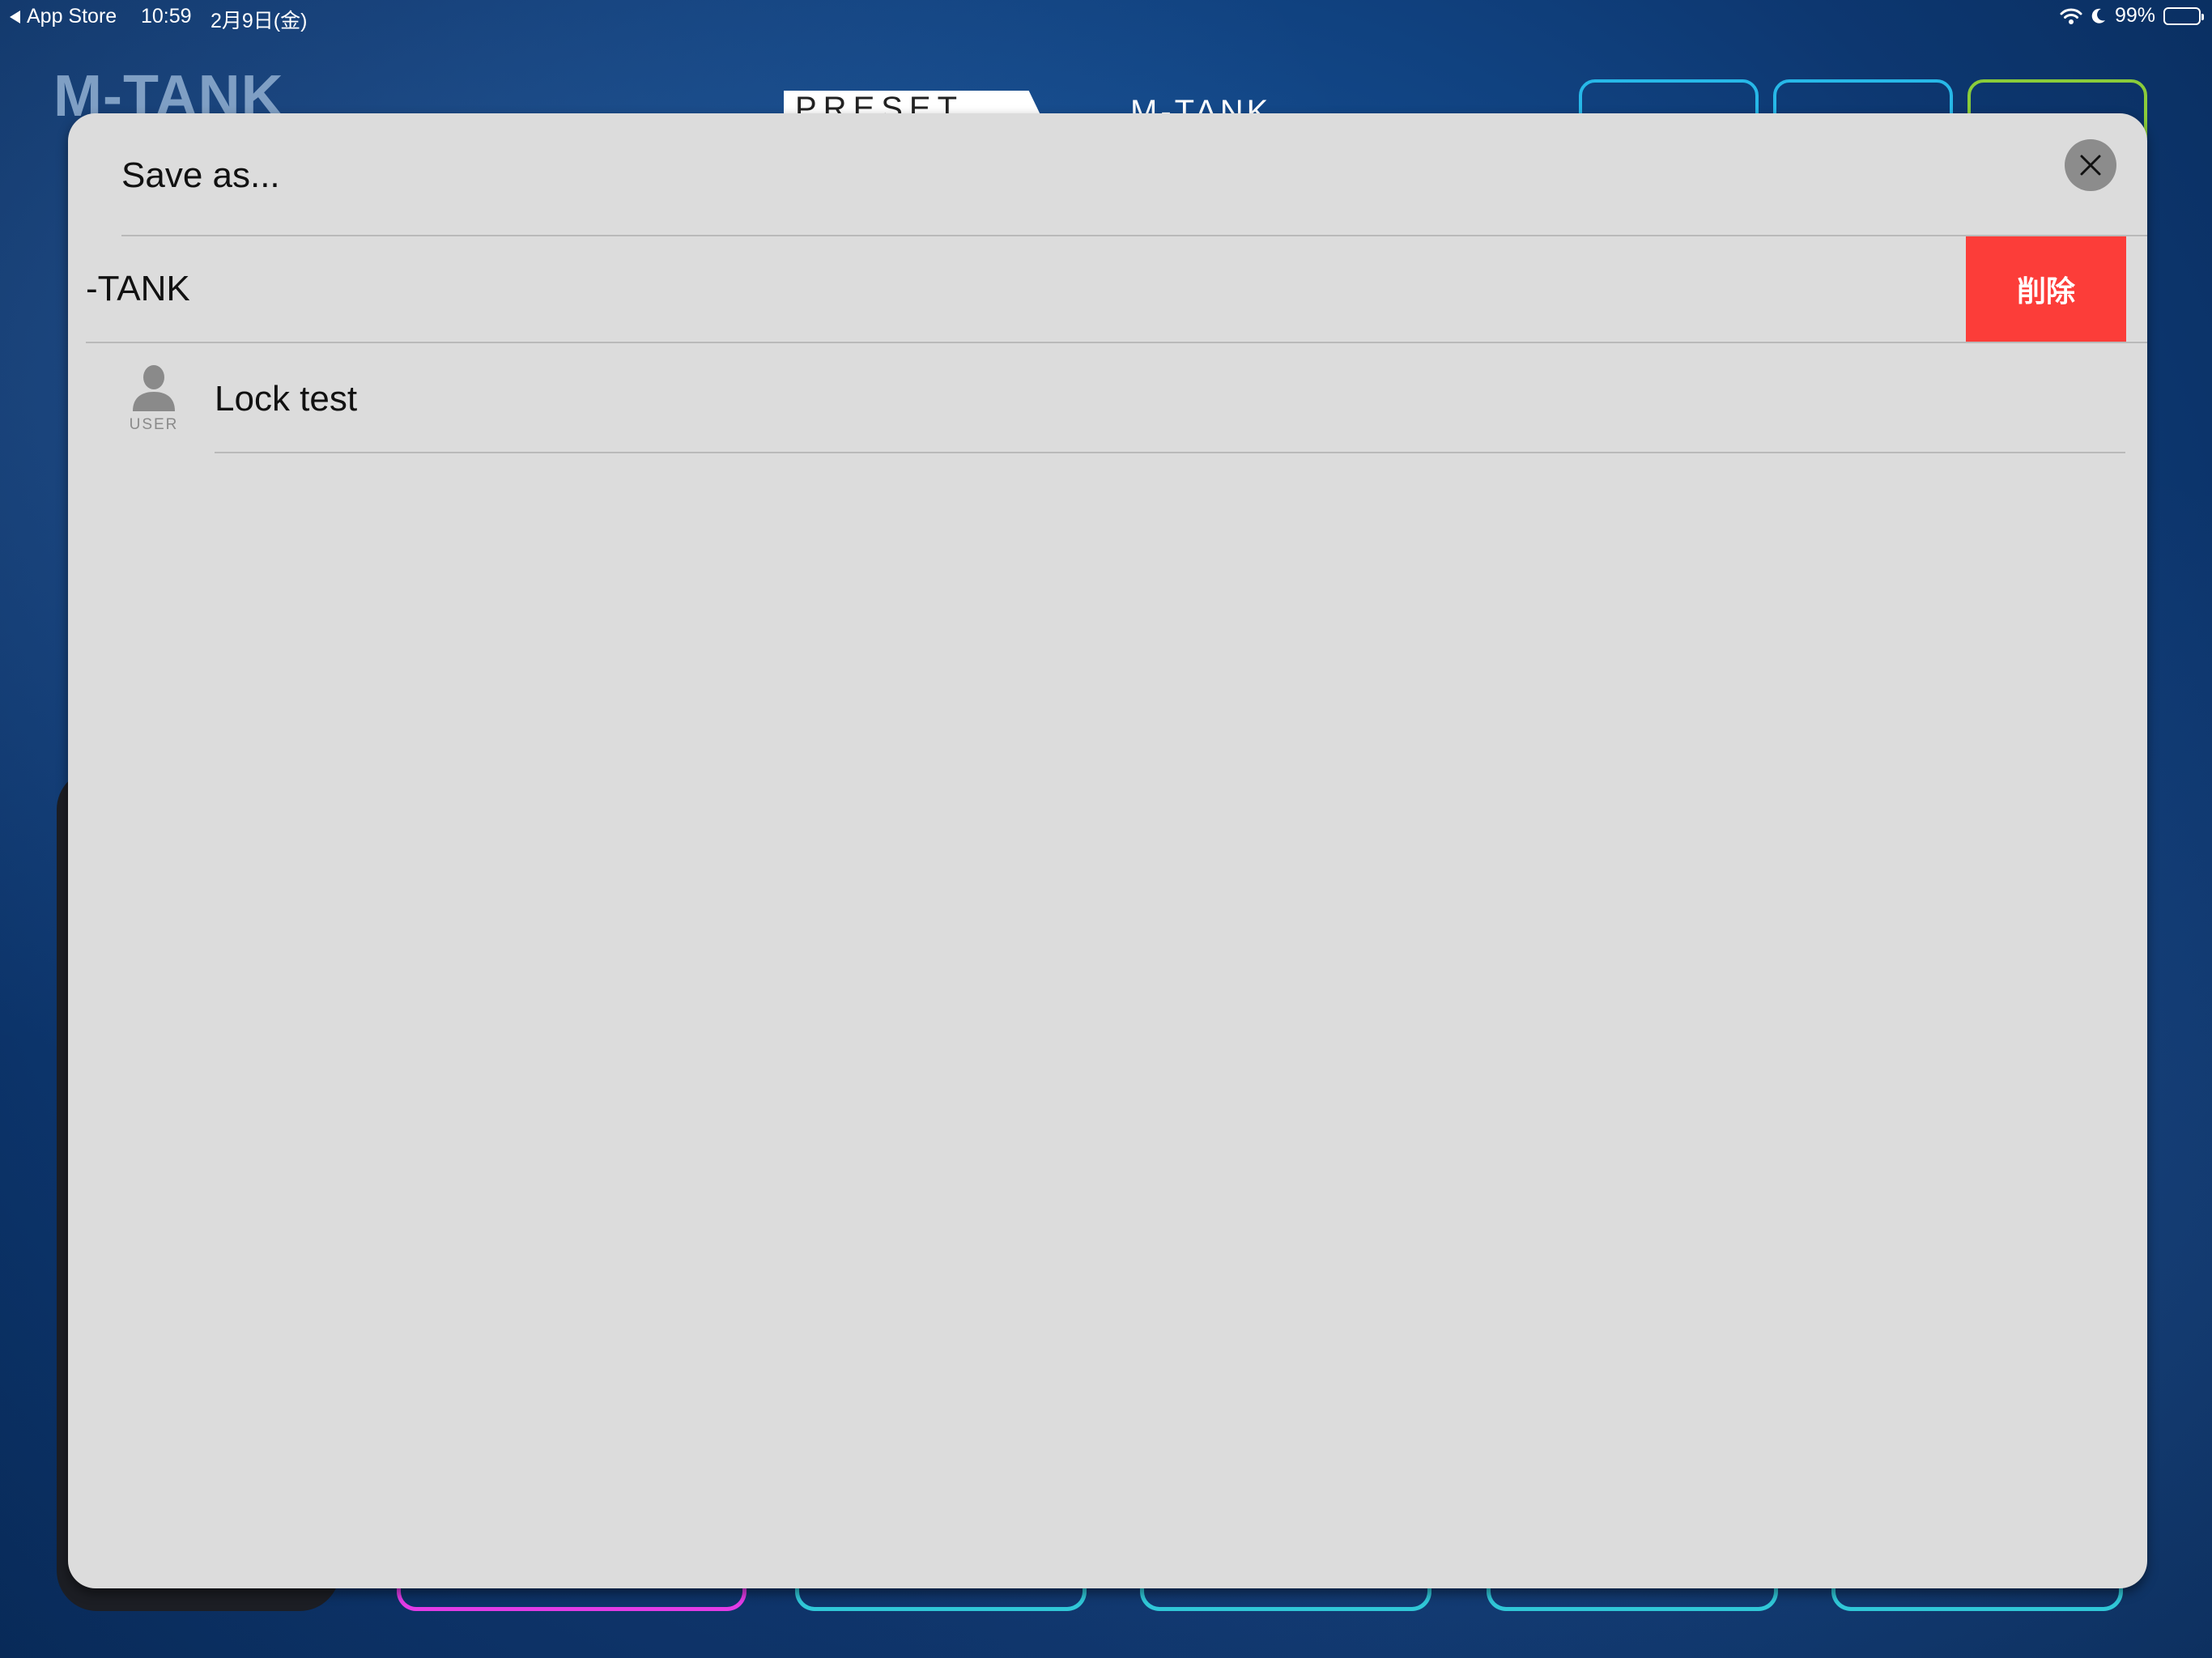 The image size is (2212, 1658). I want to click on status-date: 2月9日(金), so click(259, 21).